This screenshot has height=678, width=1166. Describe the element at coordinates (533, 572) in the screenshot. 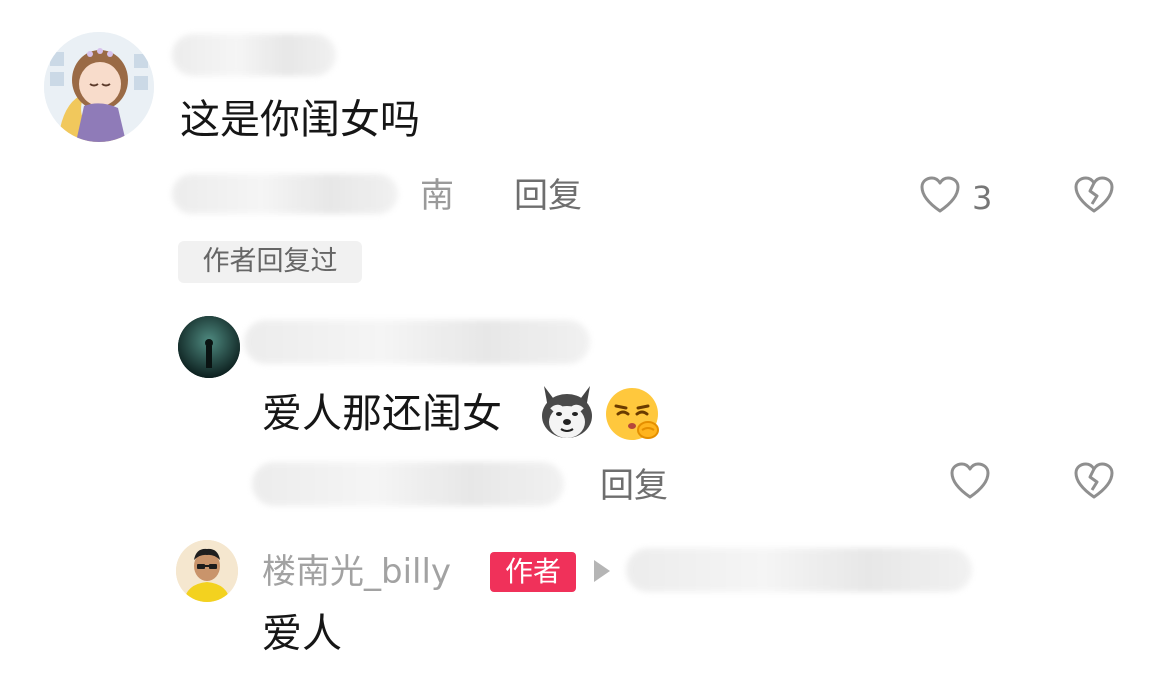

I see `author-badge: 作者` at that location.